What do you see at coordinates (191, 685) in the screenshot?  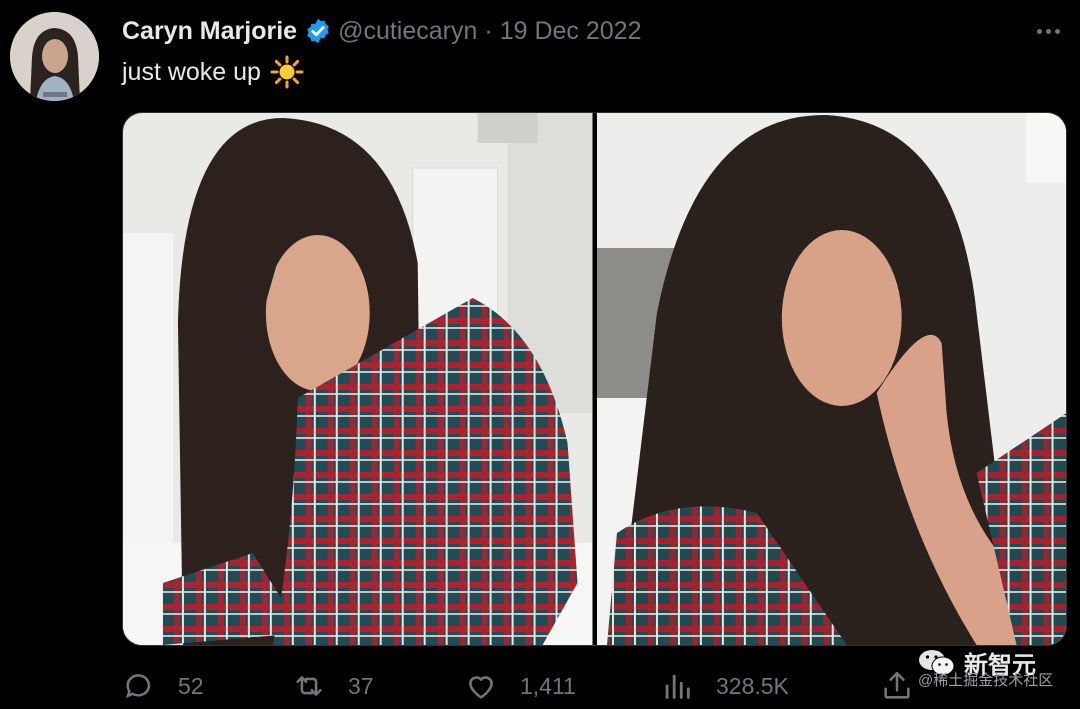 I see `reply-count: 52` at bounding box center [191, 685].